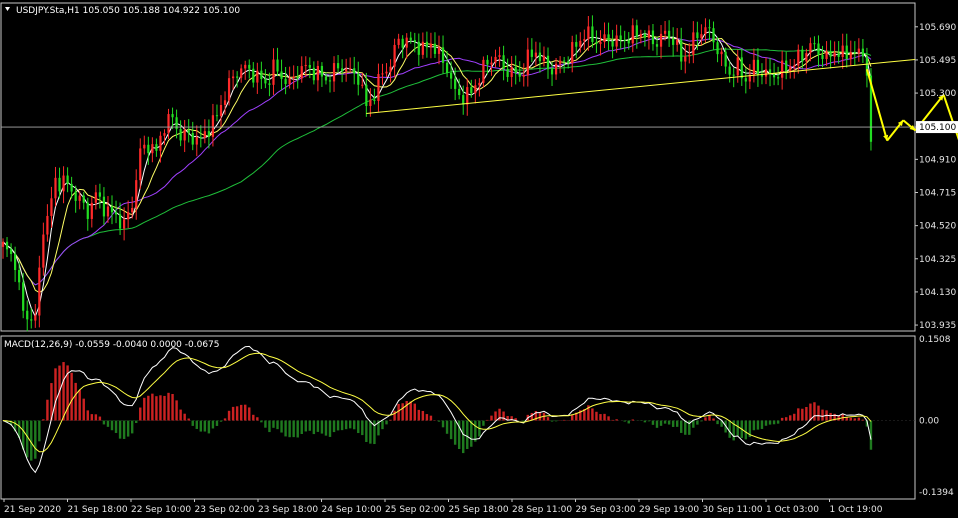 The height and width of the screenshot is (518, 958). Describe the element at coordinates (856, 510) in the screenshot. I see `time-tick-label: 1 Oct 19:00` at that location.